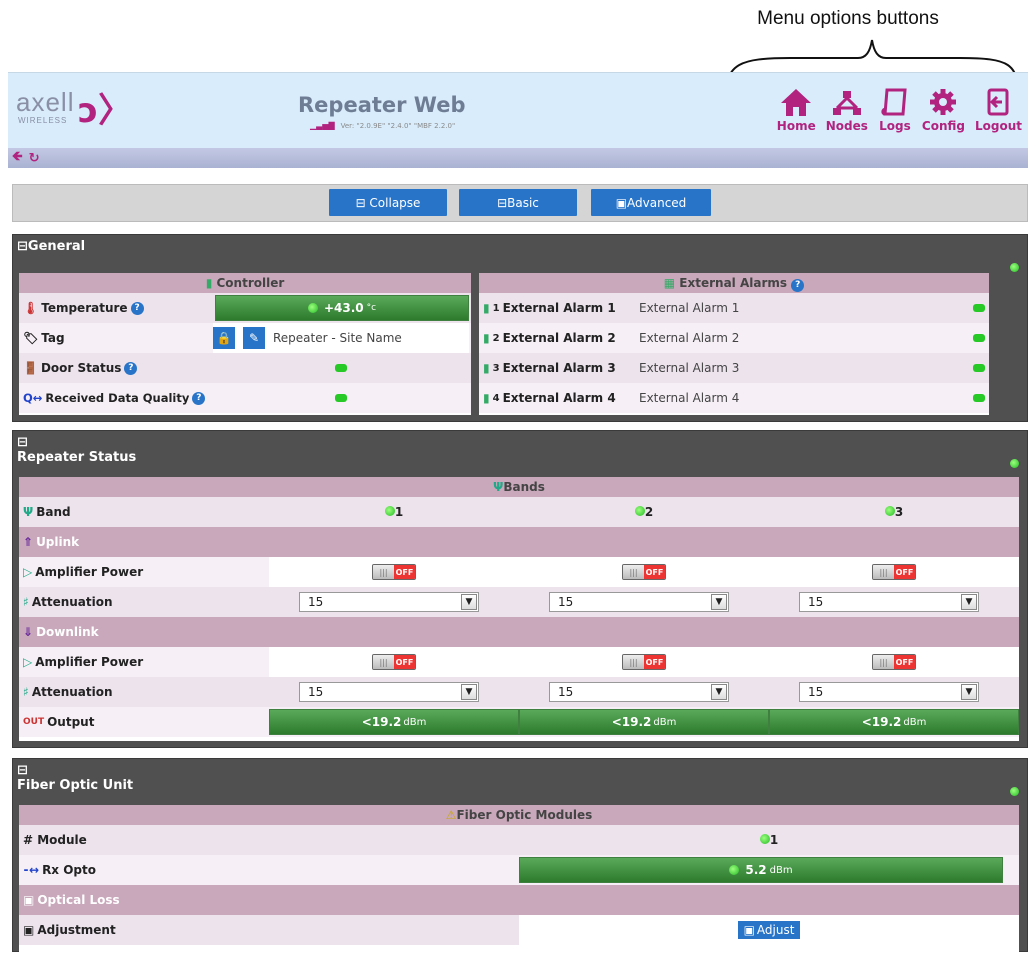 The height and width of the screenshot is (955, 1030). Describe the element at coordinates (895, 109) in the screenshot. I see `menu-logs-button: Logs` at that location.